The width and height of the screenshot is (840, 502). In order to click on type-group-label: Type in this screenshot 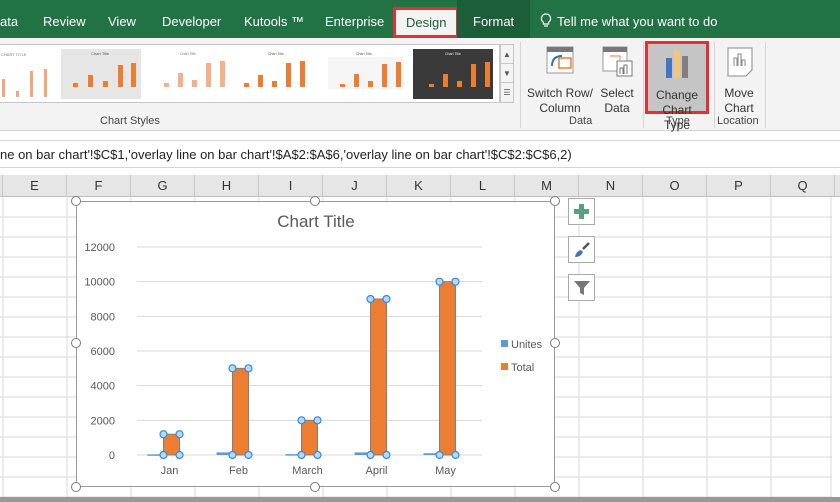, I will do `click(678, 121)`.